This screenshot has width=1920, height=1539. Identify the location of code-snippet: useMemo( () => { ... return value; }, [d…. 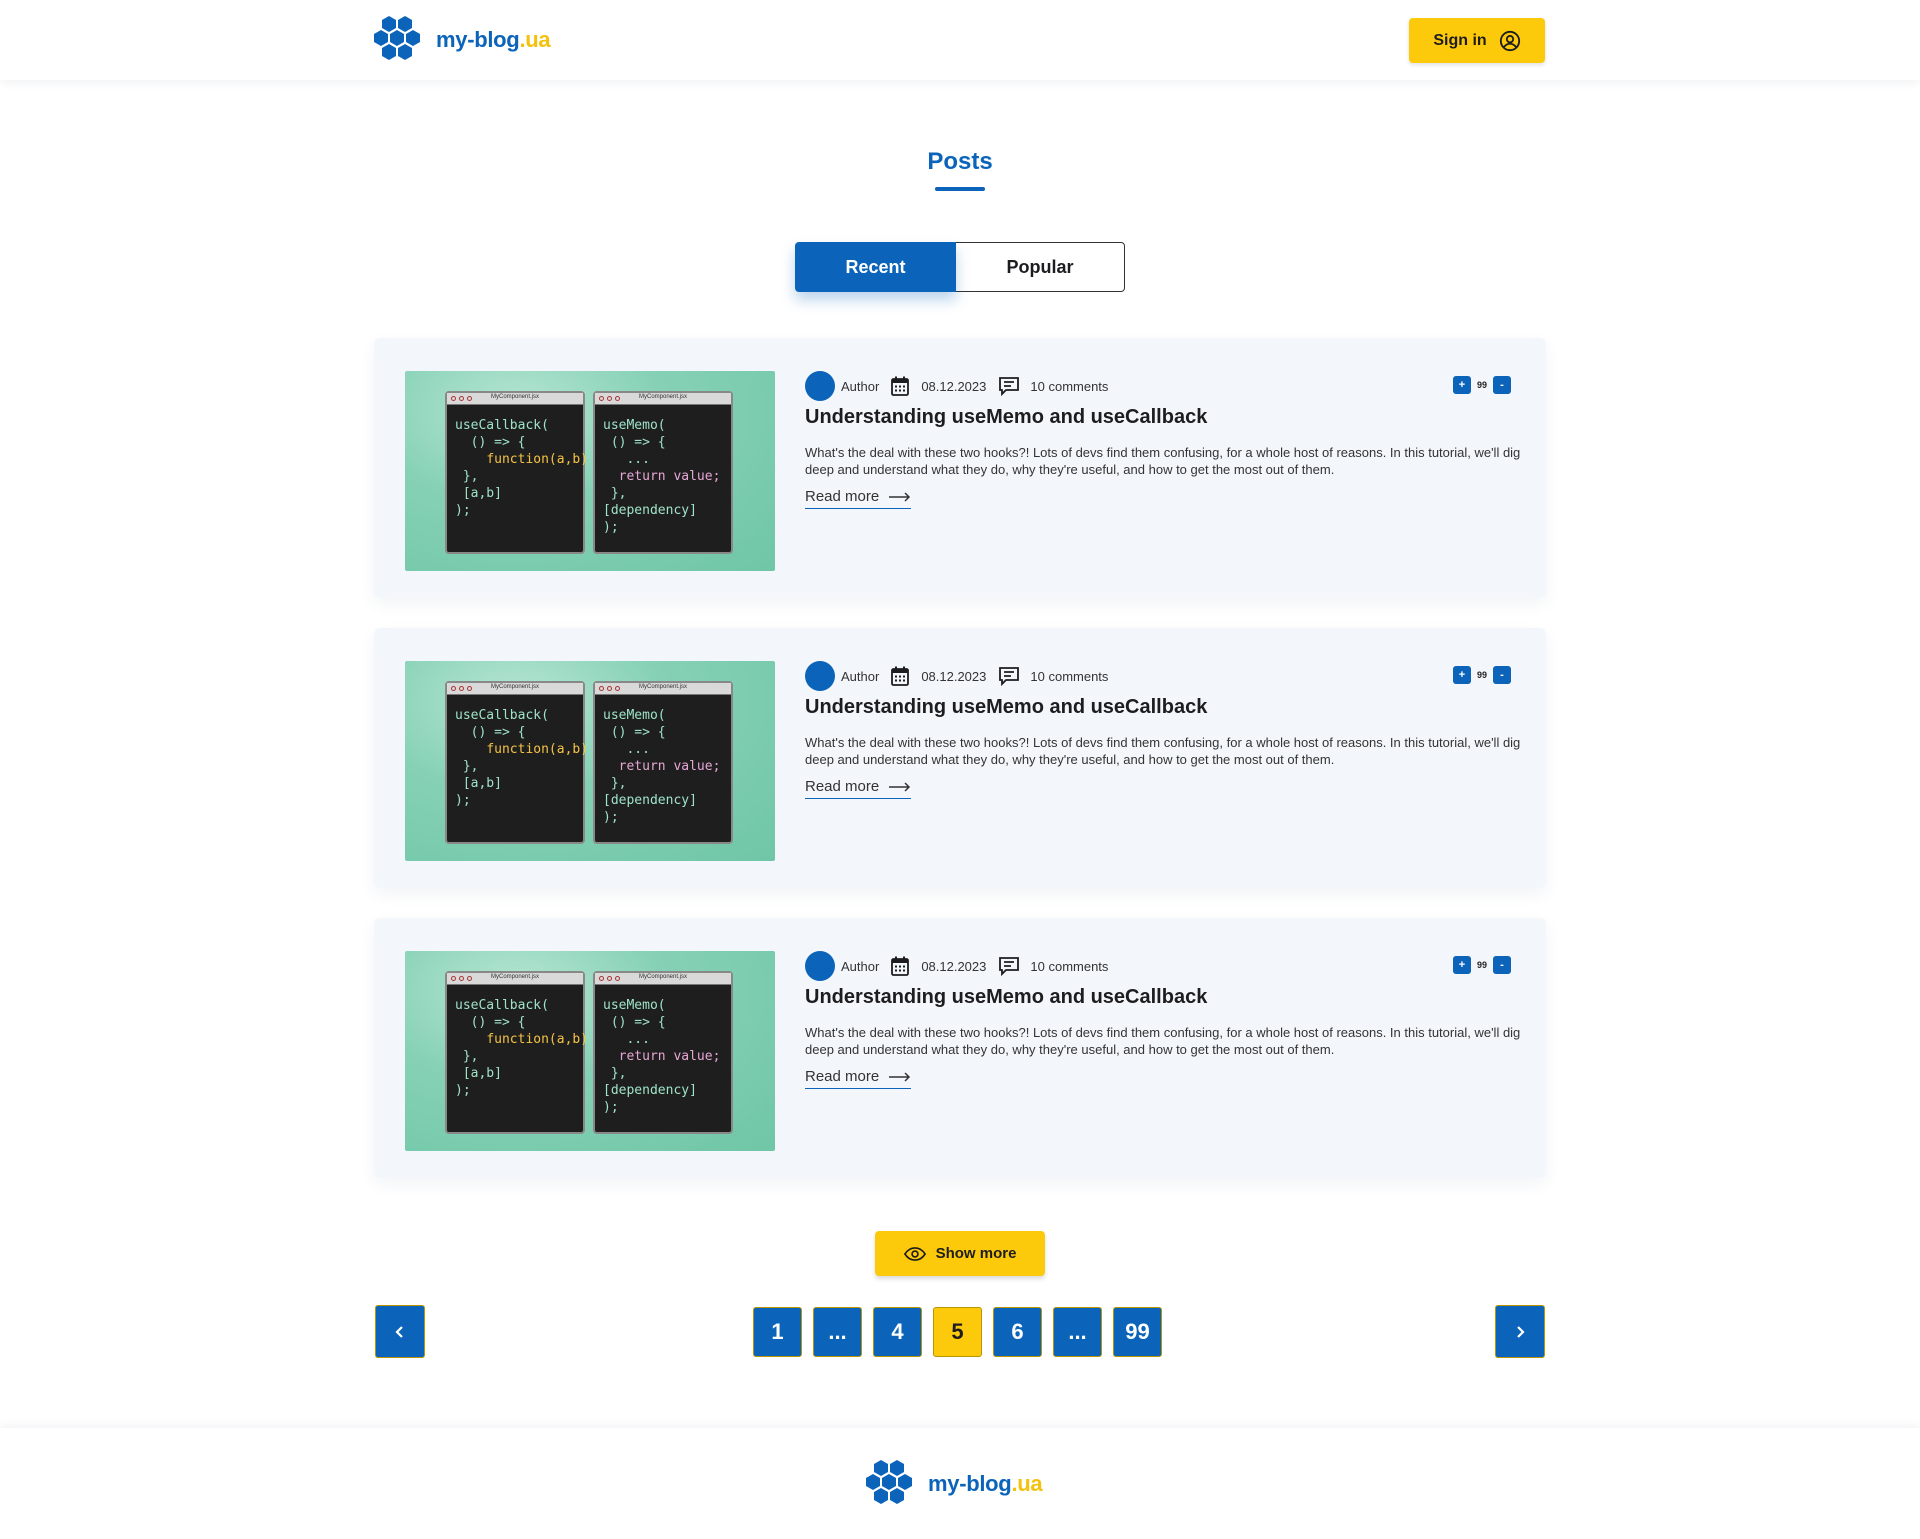
(661, 766).